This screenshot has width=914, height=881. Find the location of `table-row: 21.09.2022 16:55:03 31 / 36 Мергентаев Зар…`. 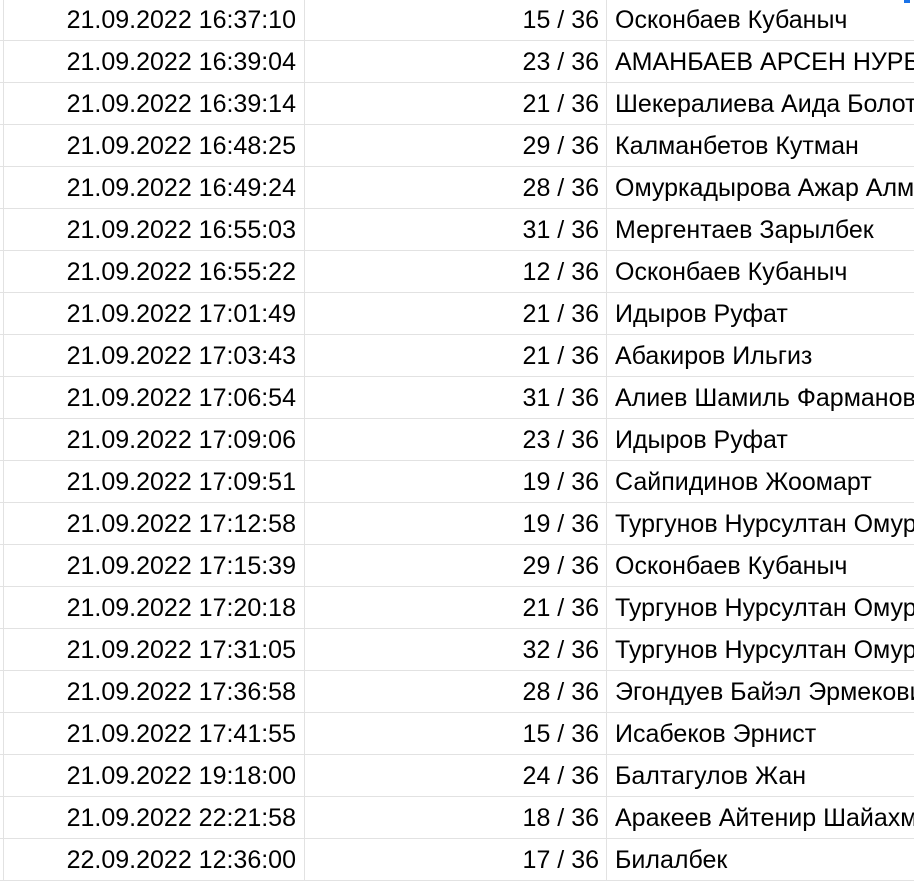

table-row: 21.09.2022 16:55:03 31 / 36 Мергентаев Зар… is located at coordinates (457, 230).